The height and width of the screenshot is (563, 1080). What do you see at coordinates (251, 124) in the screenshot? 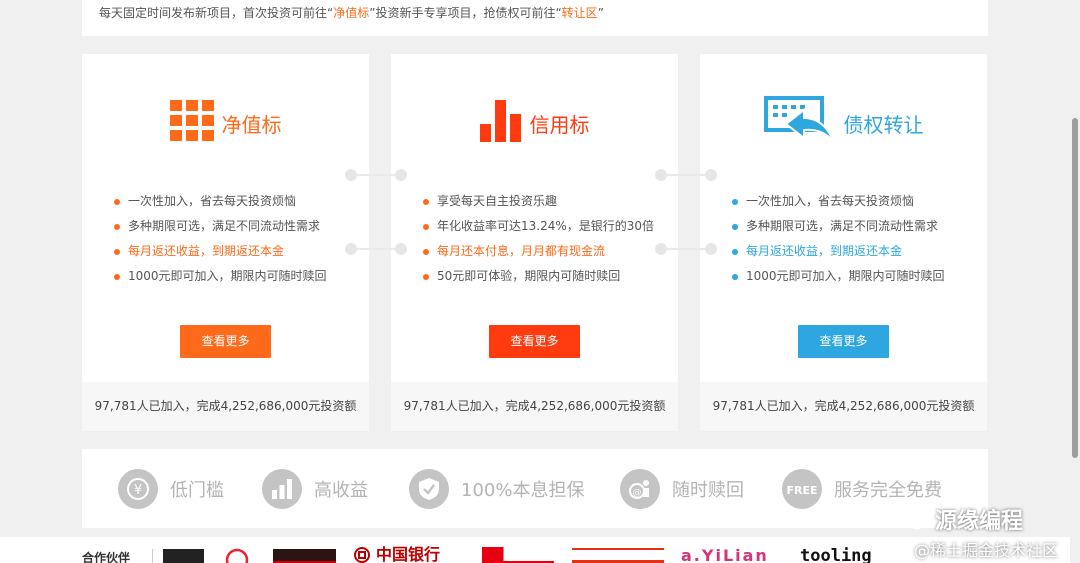
I see `card-title: 净值标` at bounding box center [251, 124].